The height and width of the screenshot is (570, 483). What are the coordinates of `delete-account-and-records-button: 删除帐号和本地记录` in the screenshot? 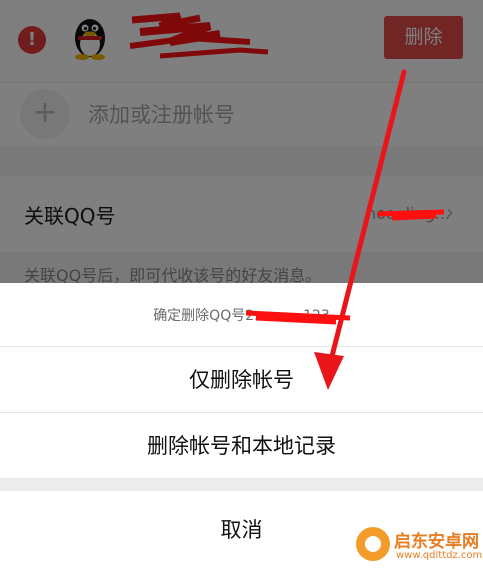 It's located at (241, 446).